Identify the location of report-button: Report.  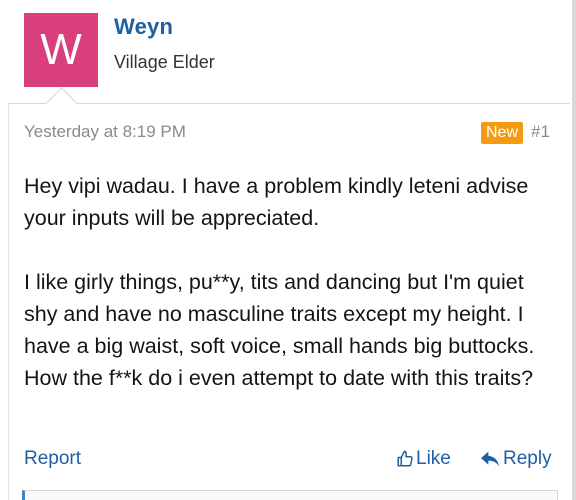
(52, 459).